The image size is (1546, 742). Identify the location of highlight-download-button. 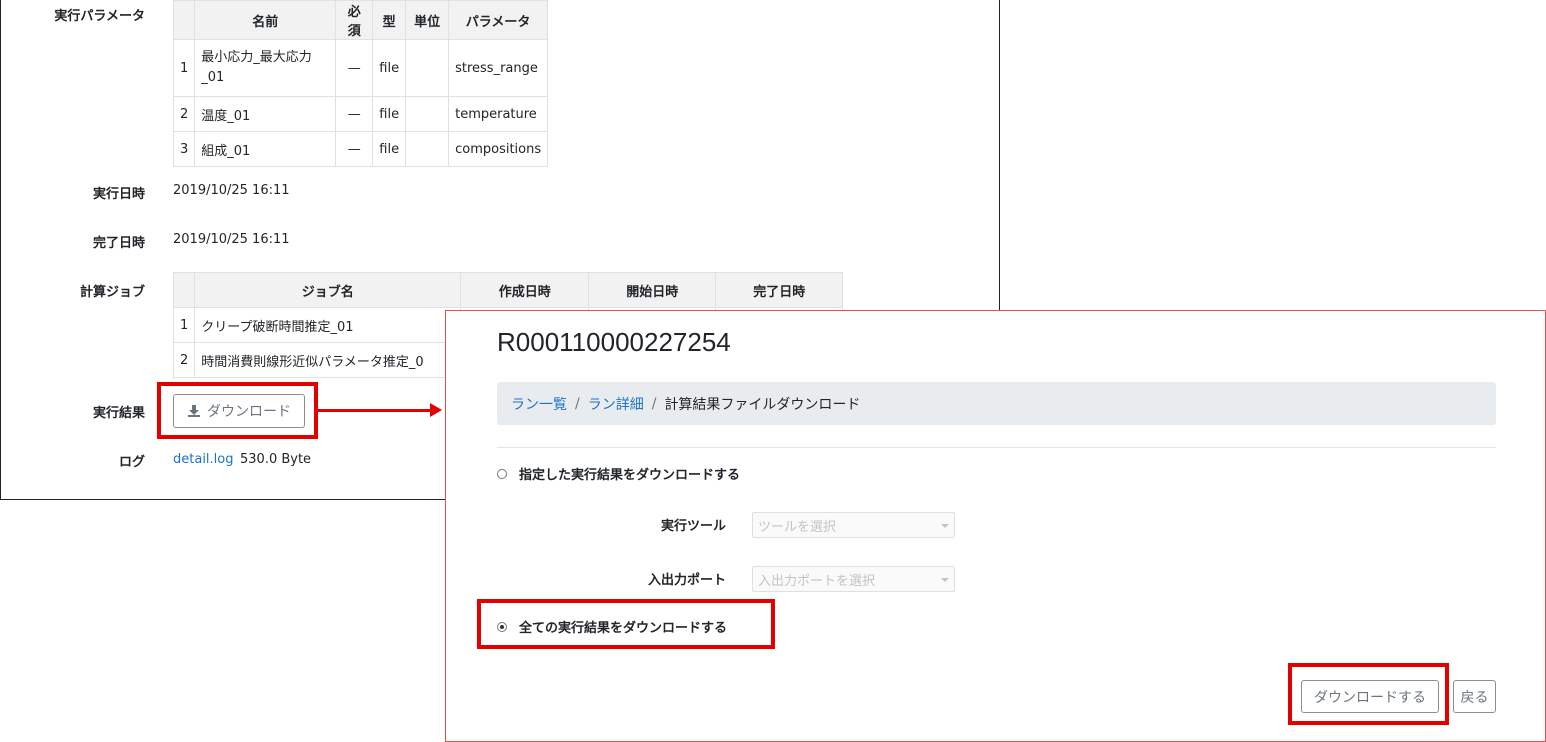
(237, 410).